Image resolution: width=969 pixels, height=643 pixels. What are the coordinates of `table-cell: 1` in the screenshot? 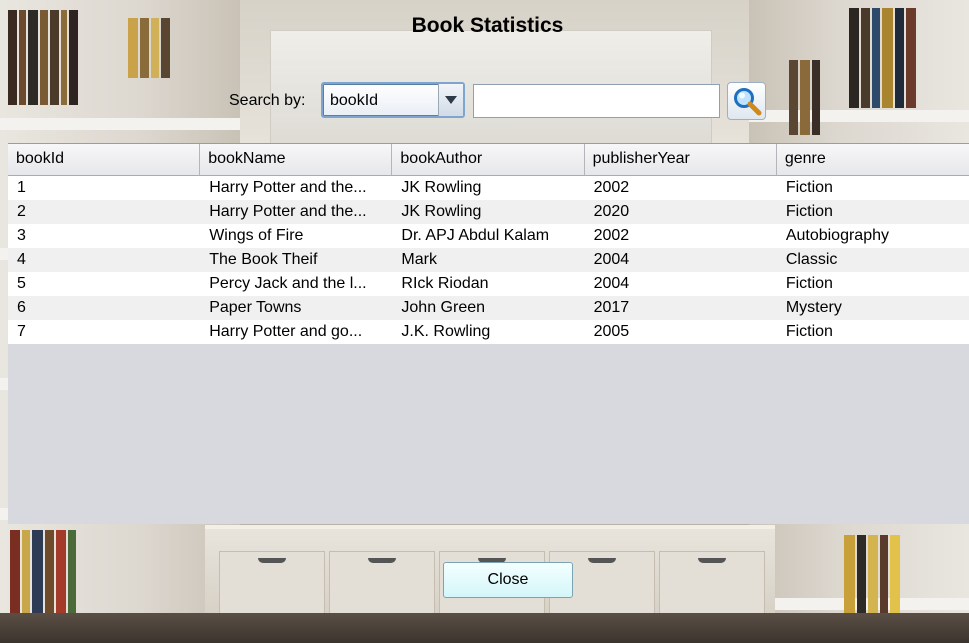 It's located at (21, 187).